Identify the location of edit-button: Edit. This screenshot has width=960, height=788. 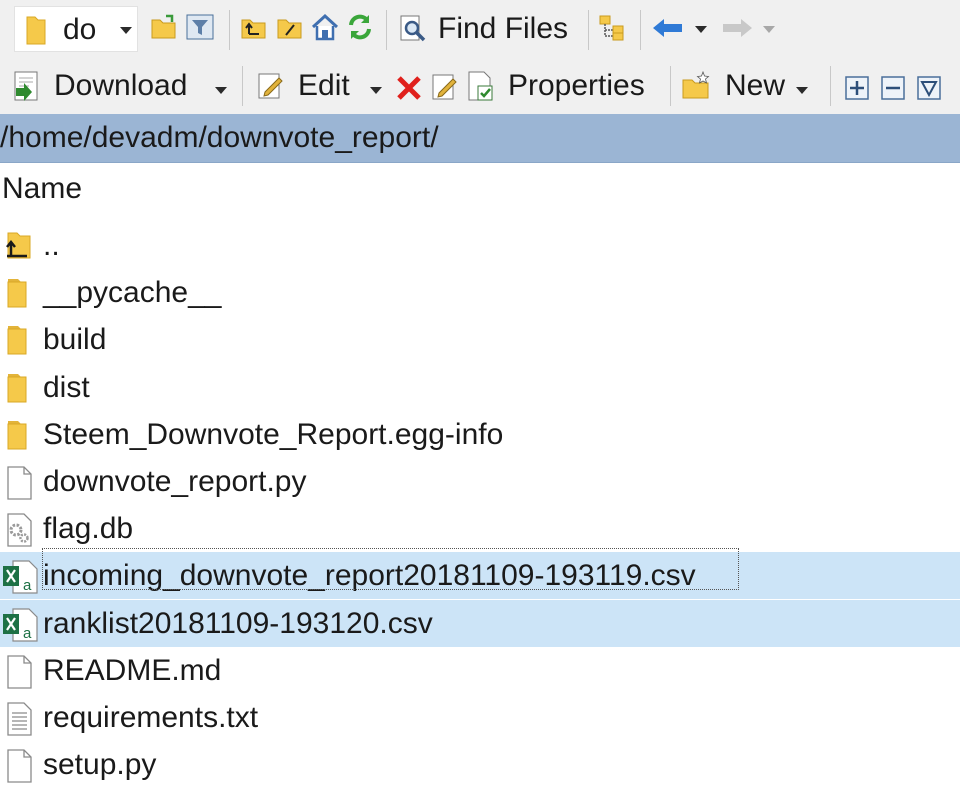
(303, 86).